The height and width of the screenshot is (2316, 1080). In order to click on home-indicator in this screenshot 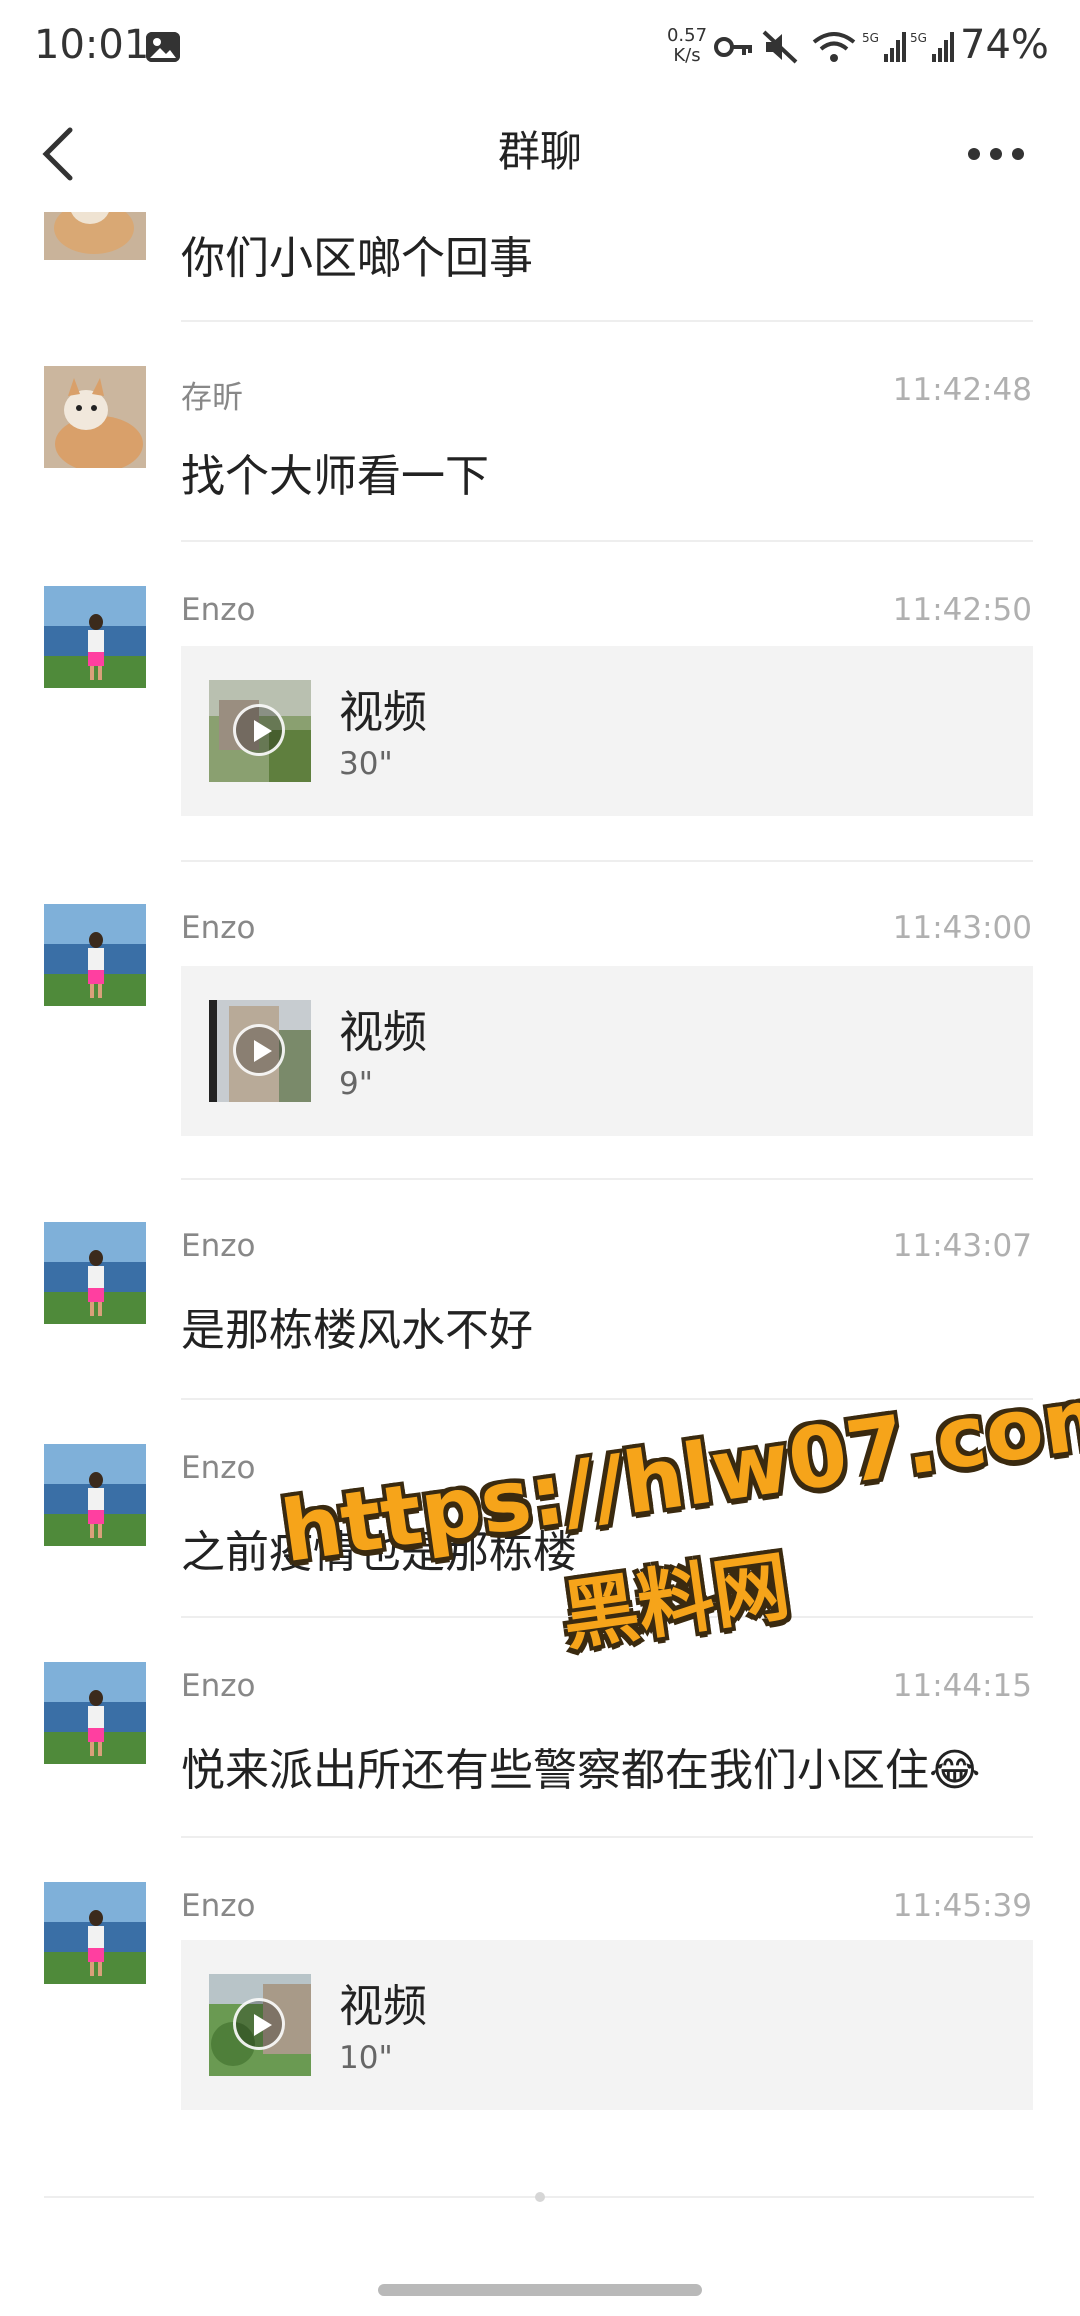, I will do `click(540, 2290)`.